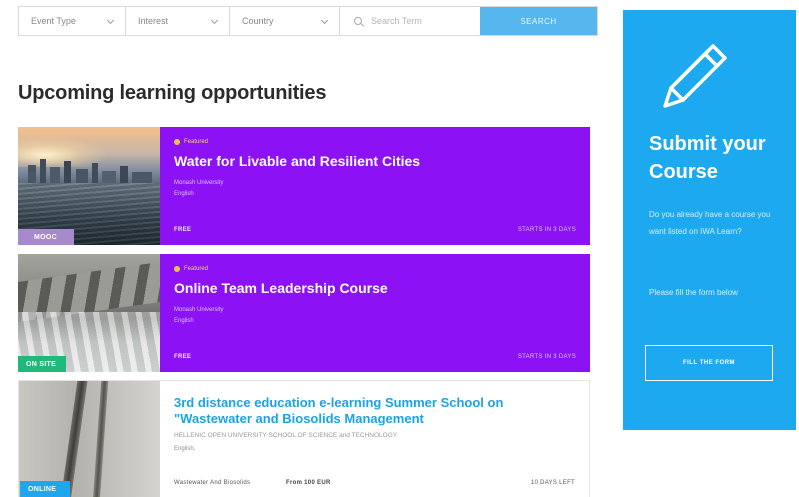  Describe the element at coordinates (89, 313) in the screenshot. I see `course-thumbnail: ON SITE` at that location.